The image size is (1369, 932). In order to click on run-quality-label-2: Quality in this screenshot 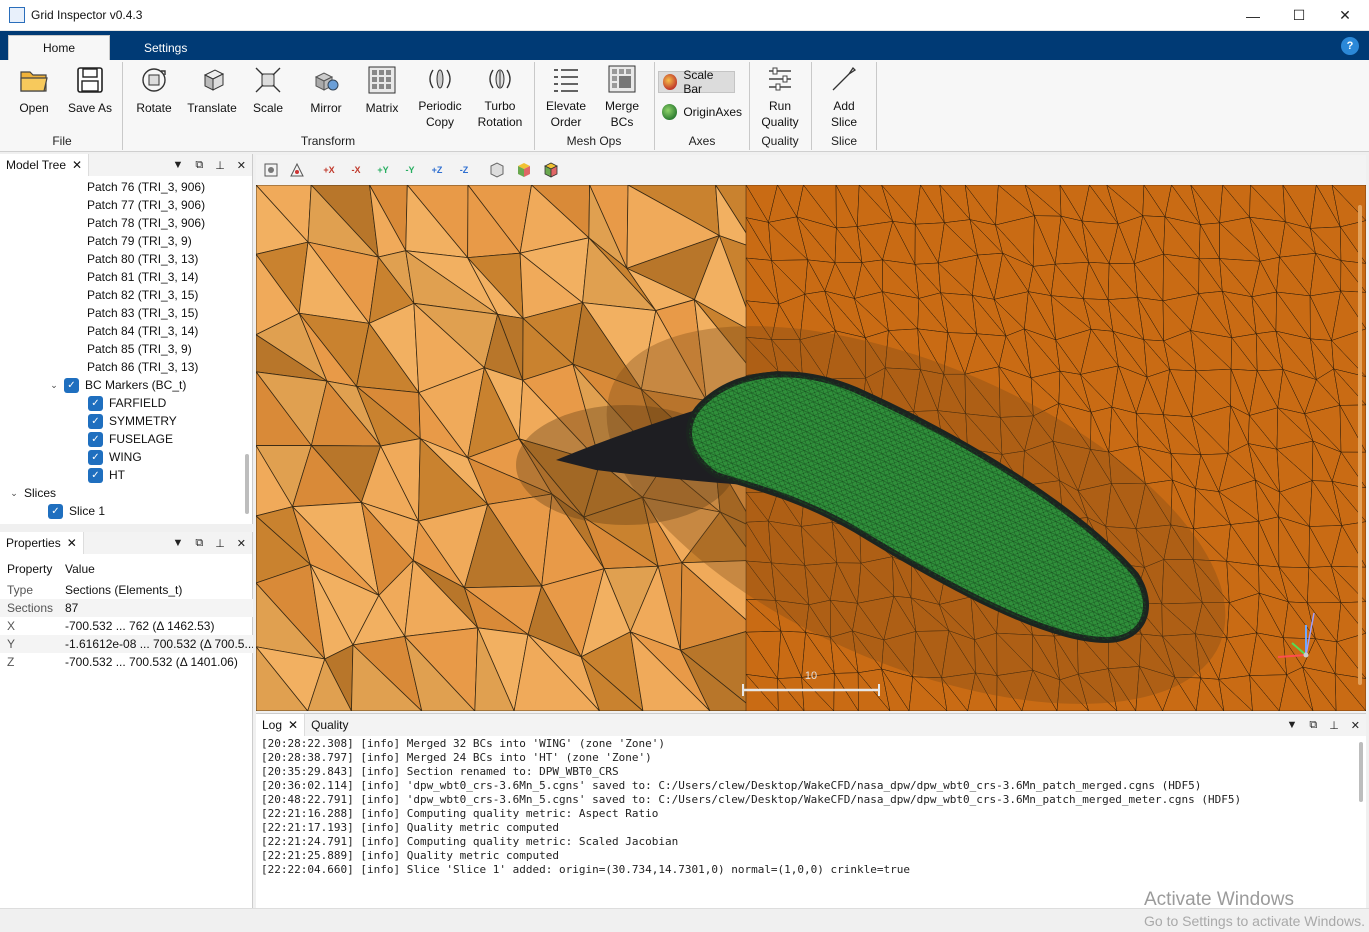, I will do `click(780, 122)`.